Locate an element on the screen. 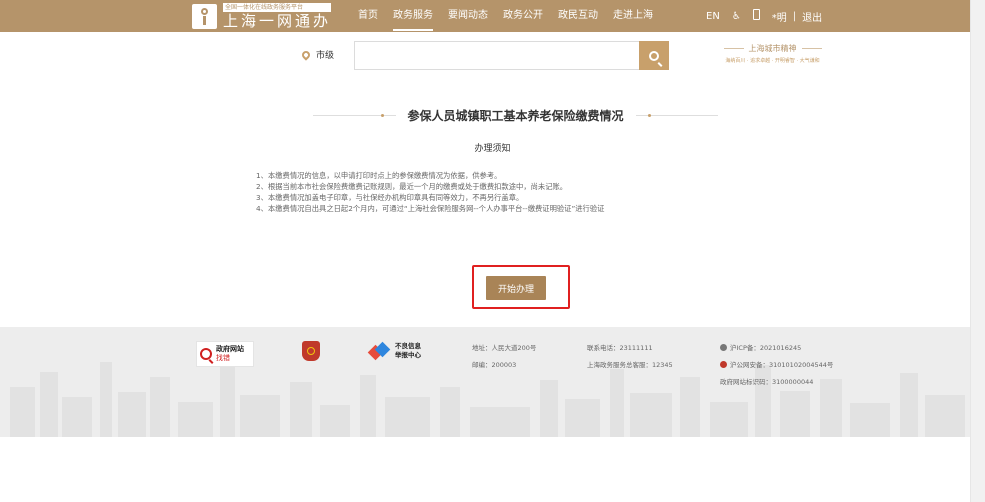 The width and height of the screenshot is (985, 502). police-badge-icon is located at coordinates (723, 364).